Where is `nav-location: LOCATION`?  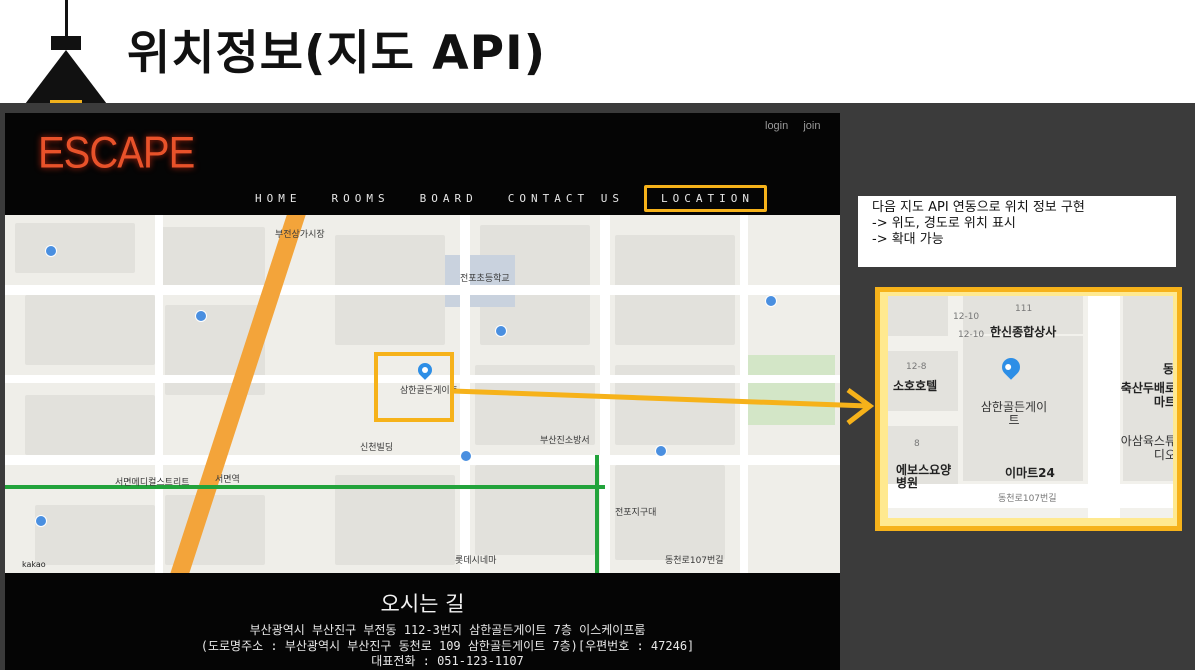
nav-location: LOCATION is located at coordinates (705, 198).